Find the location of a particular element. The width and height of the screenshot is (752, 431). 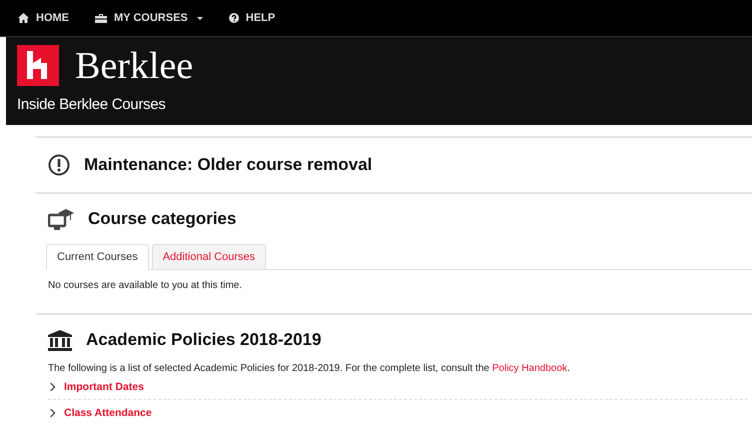

policy-link: Class Attendance is located at coordinates (108, 412).